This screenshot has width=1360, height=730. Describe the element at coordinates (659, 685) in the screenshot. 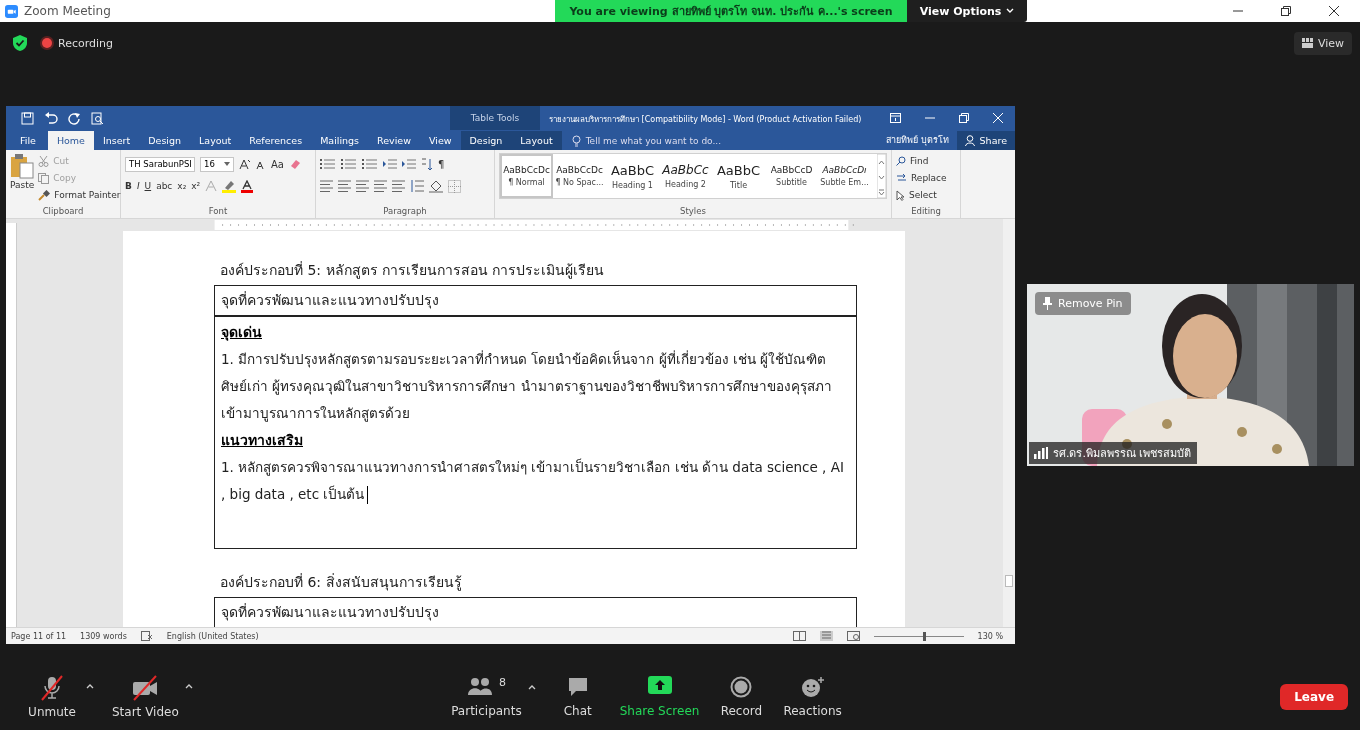

I see `share-screen-icon` at that location.